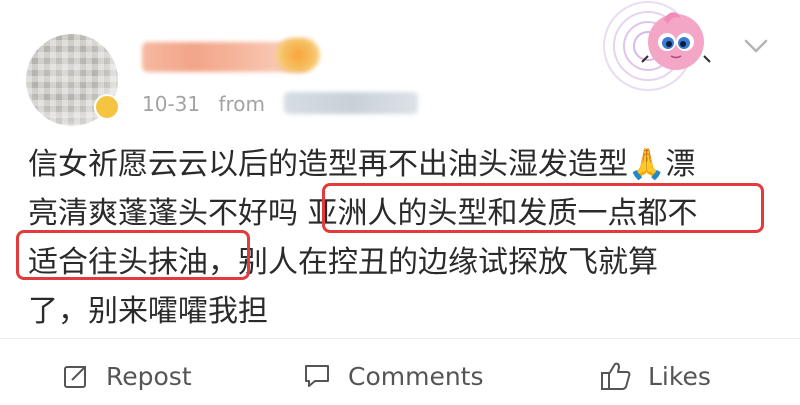 The height and width of the screenshot is (405, 800). What do you see at coordinates (317, 376) in the screenshot?
I see `comment-icon` at bounding box center [317, 376].